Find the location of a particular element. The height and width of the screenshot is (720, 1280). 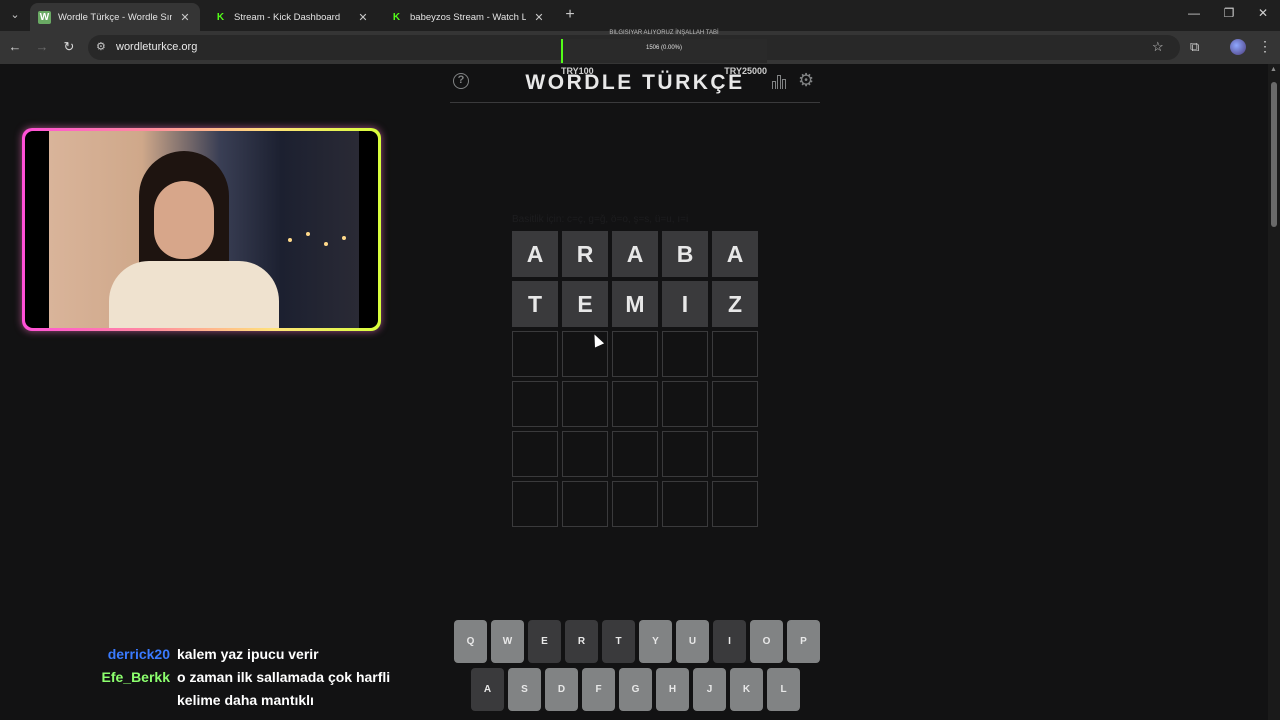

keyboard-row-1: QWERTYUIOP is located at coordinates (637, 641).